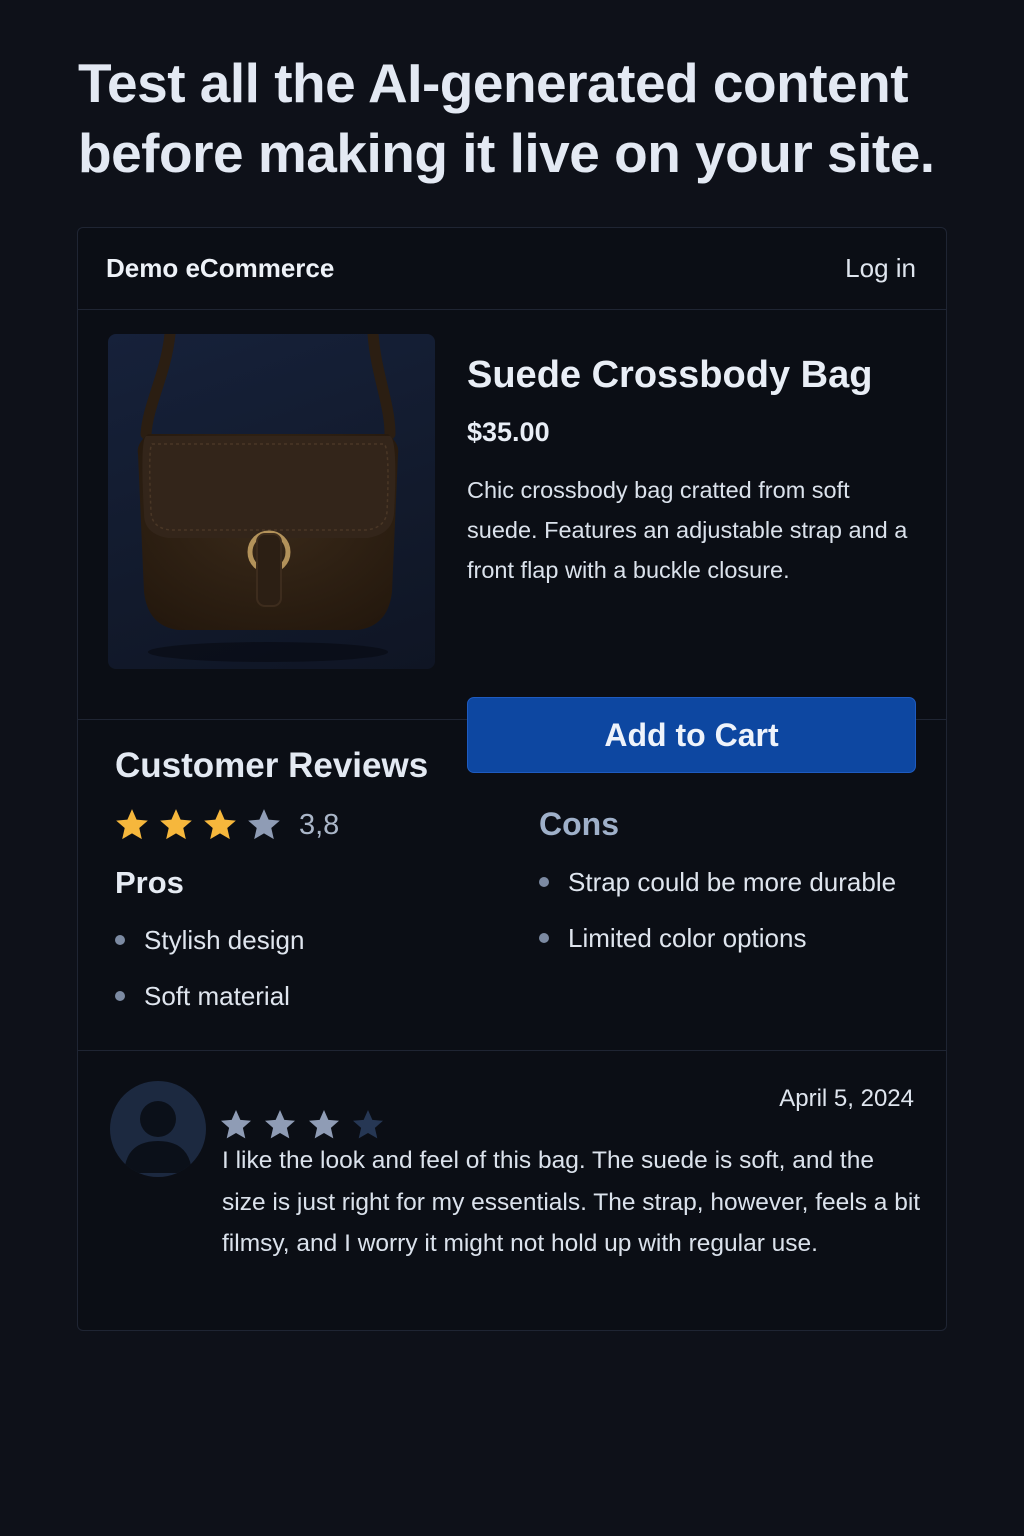 The width and height of the screenshot is (1024, 1536). I want to click on list-item: Limited color options, so click(717, 938).